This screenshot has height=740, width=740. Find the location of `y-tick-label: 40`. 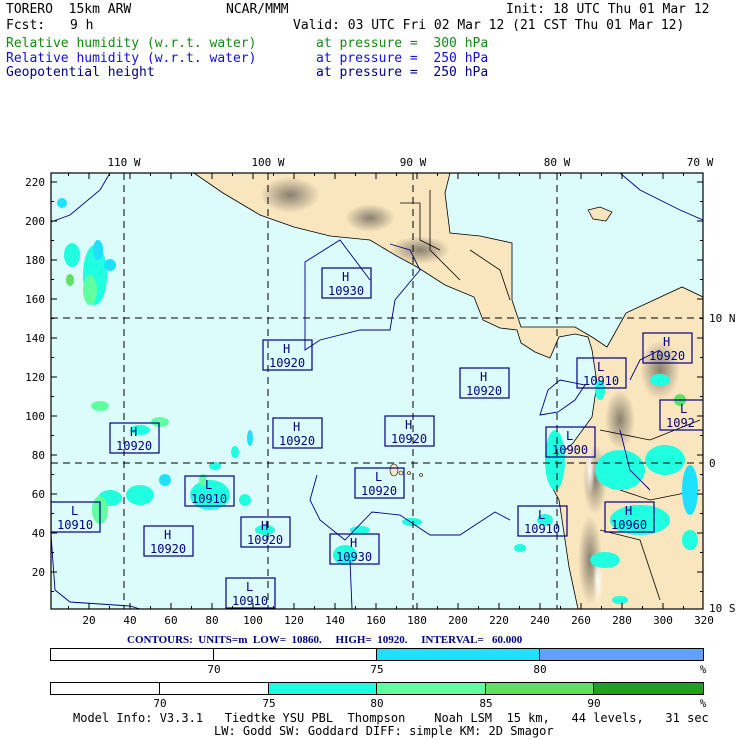

y-tick-label: 40 is located at coordinates (38, 533).